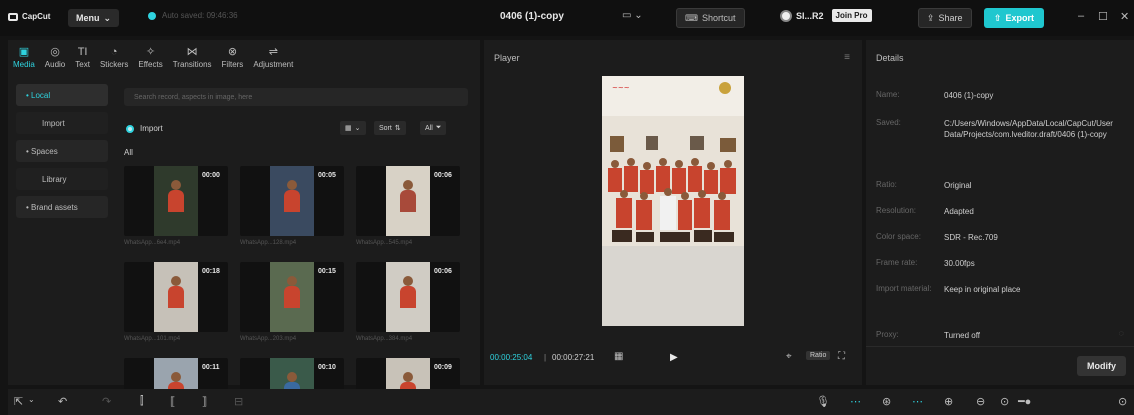 The image size is (1134, 415). What do you see at coordinates (62, 401) in the screenshot?
I see `undo-icon: ↶` at bounding box center [62, 401].